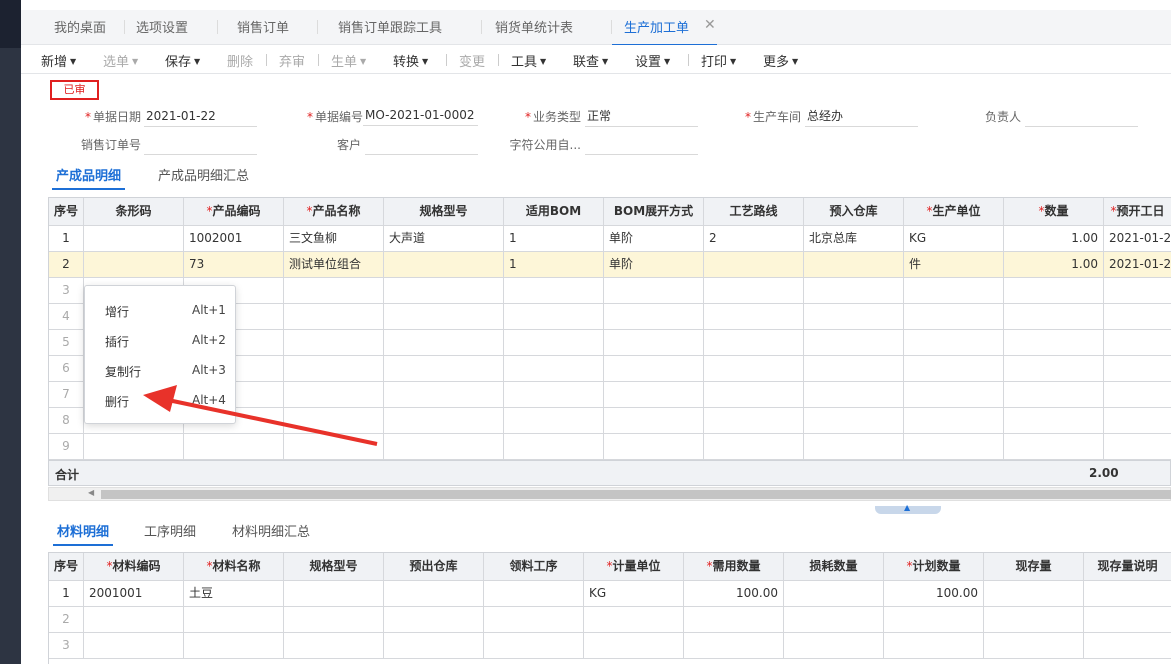  I want to click on material-column-header: 损耗数量, so click(834, 567).